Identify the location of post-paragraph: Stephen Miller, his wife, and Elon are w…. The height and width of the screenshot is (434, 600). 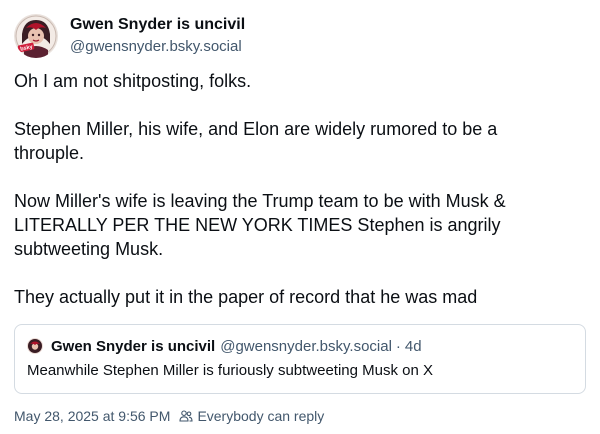
(256, 141).